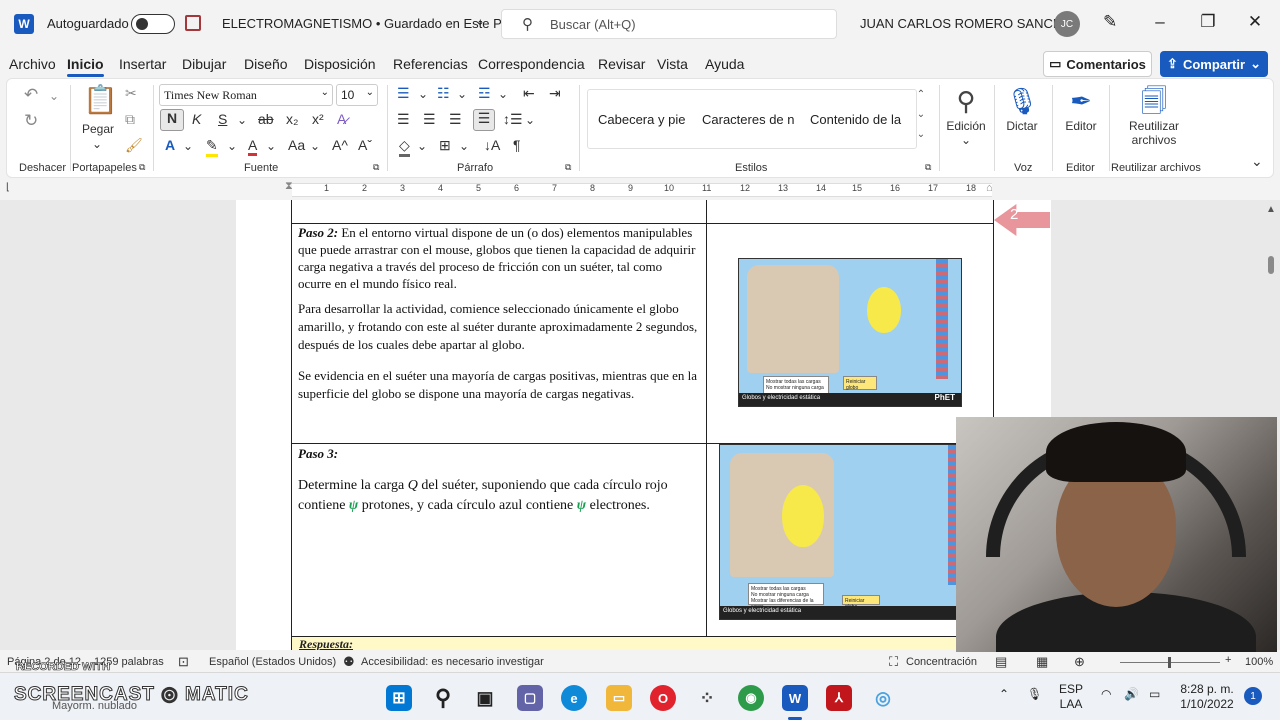 The width and height of the screenshot is (1280, 720). What do you see at coordinates (8, 187) in the screenshot?
I see `tab-selector-icon: ⌊` at bounding box center [8, 187].